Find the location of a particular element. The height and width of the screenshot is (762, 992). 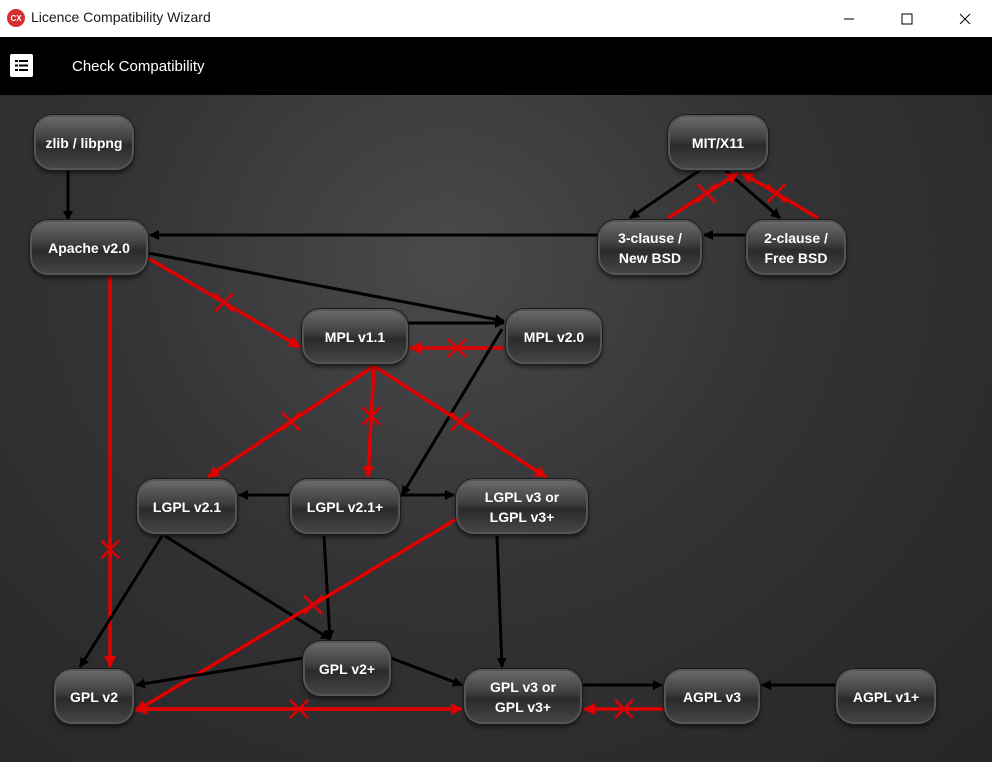

edge-mpl11-to-lgpl21p is located at coordinates (369, 421).